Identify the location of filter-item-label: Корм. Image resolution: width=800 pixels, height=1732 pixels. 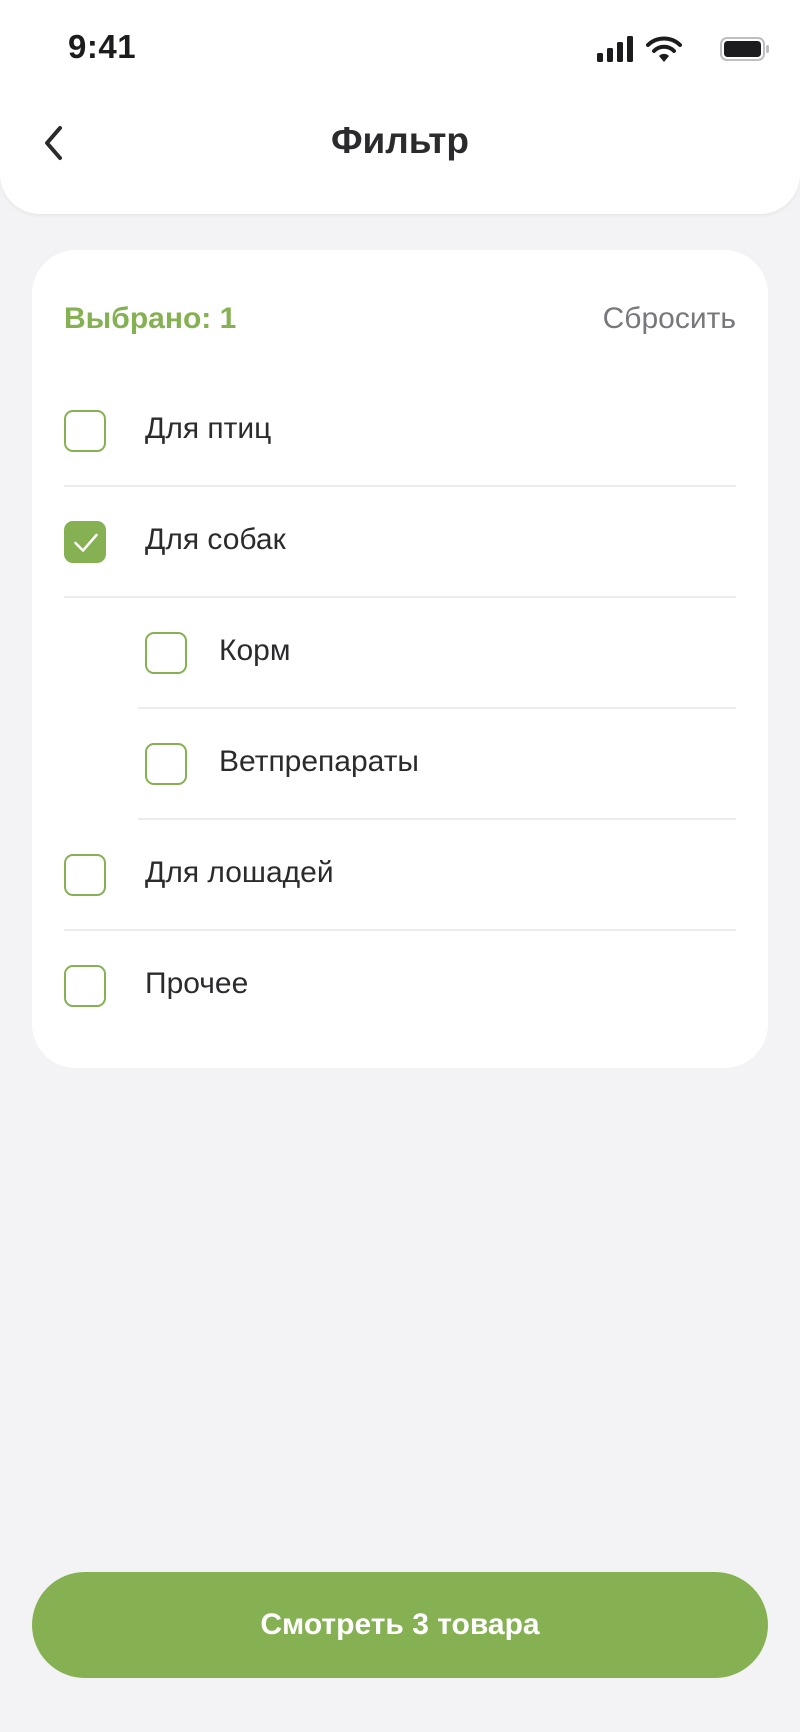
(255, 650).